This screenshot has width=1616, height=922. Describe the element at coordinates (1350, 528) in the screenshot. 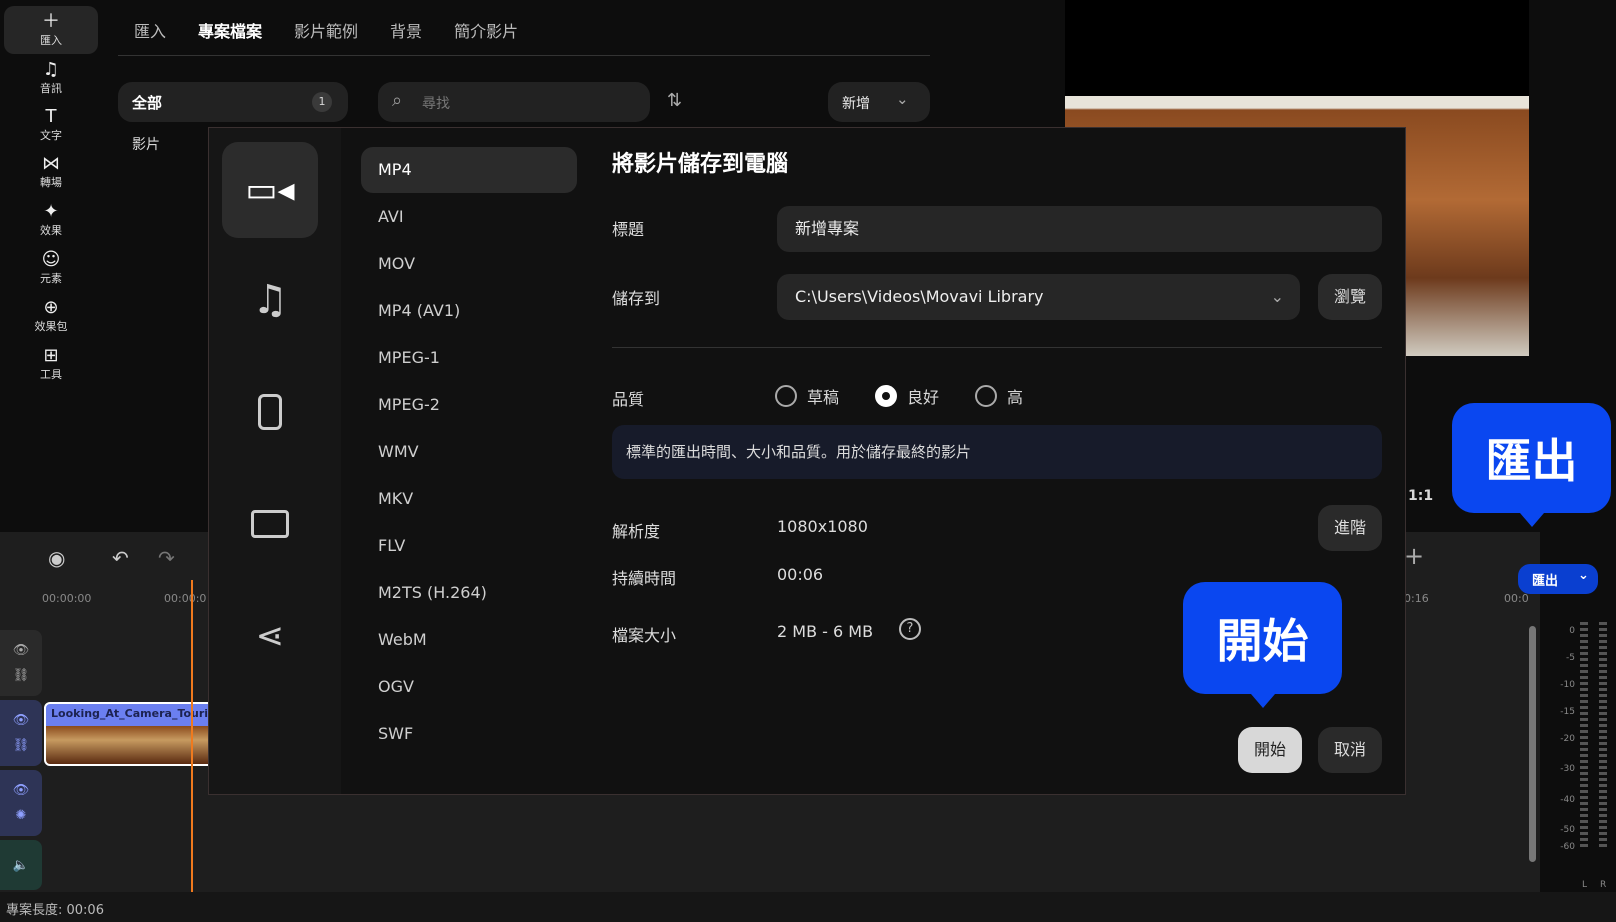

I see `advanced-button: 進階` at that location.